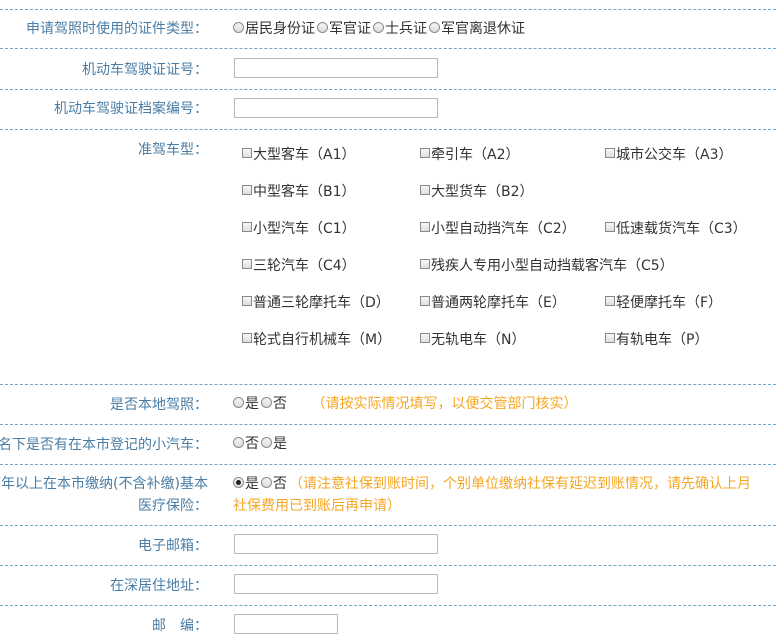 Image resolution: width=783 pixels, height=642 pixels. Describe the element at coordinates (238, 482) in the screenshot. I see `radio-checked-icon` at that location.